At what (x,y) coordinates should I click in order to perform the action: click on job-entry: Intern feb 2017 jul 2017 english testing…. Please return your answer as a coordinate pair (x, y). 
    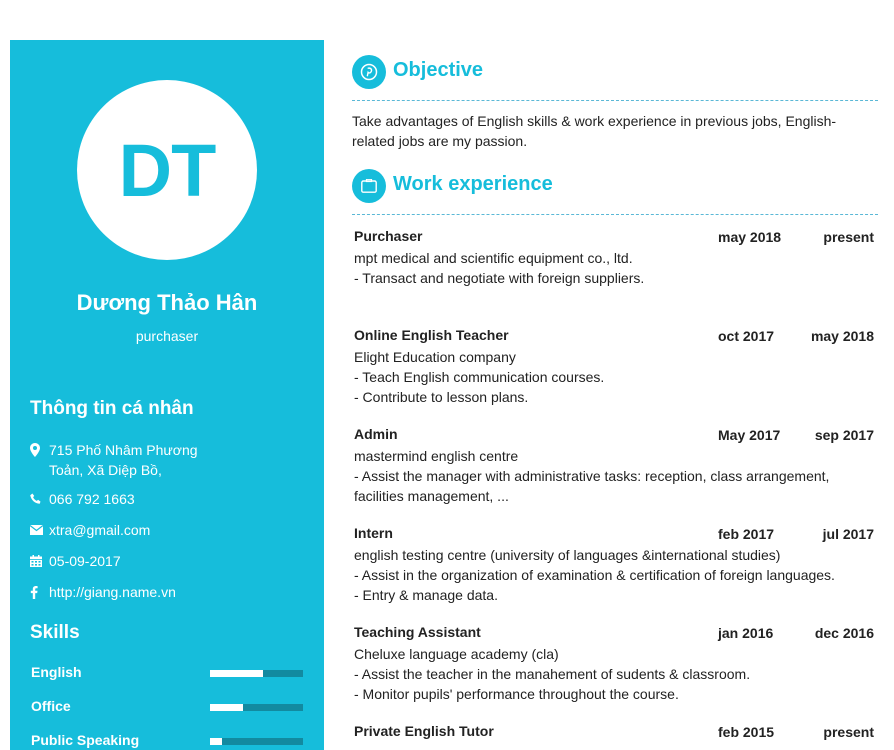
    Looking at the image, I should click on (614, 565).